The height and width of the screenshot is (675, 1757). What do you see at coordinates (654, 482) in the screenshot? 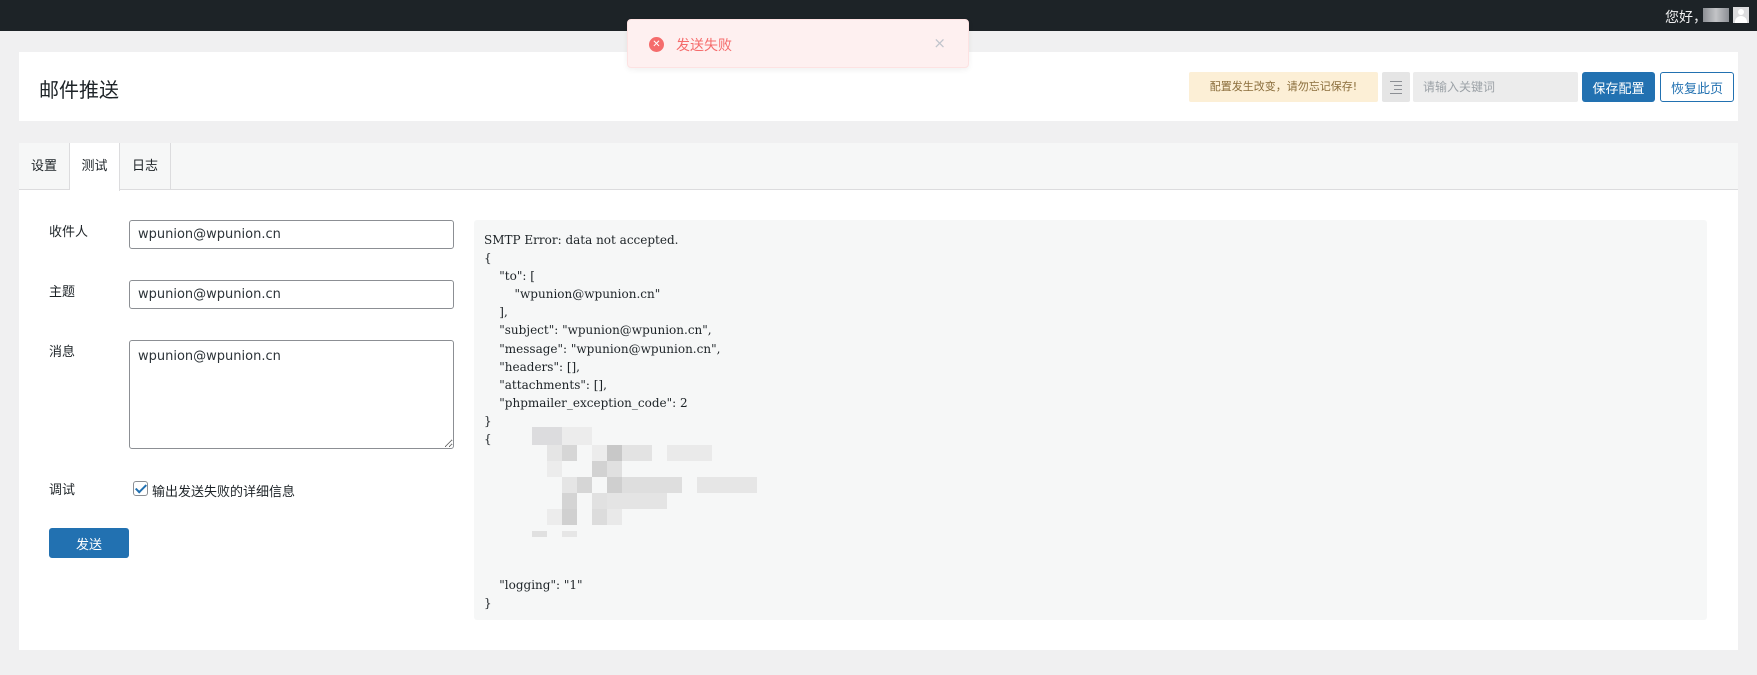
I see `redacted-block` at bounding box center [654, 482].